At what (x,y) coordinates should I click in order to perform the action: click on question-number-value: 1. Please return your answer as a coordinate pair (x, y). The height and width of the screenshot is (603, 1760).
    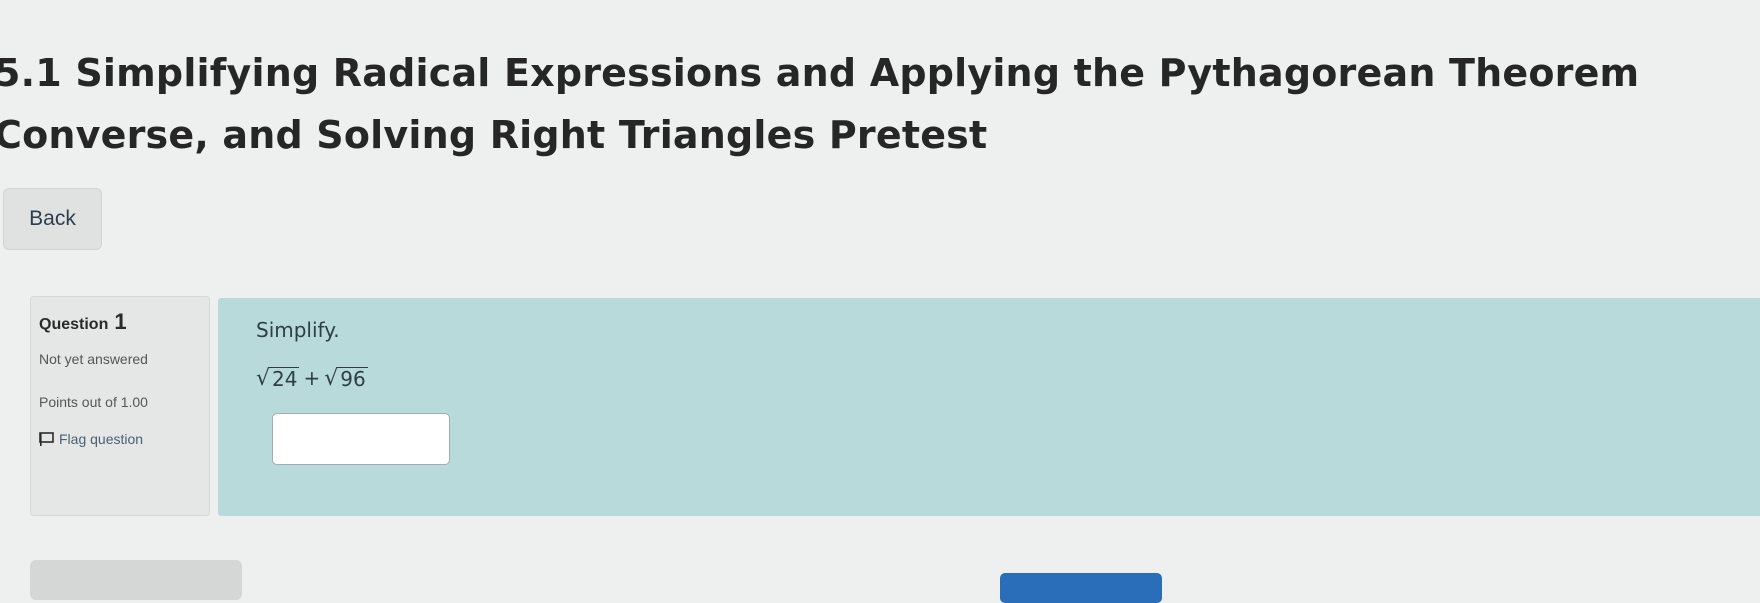
    Looking at the image, I should click on (120, 321).